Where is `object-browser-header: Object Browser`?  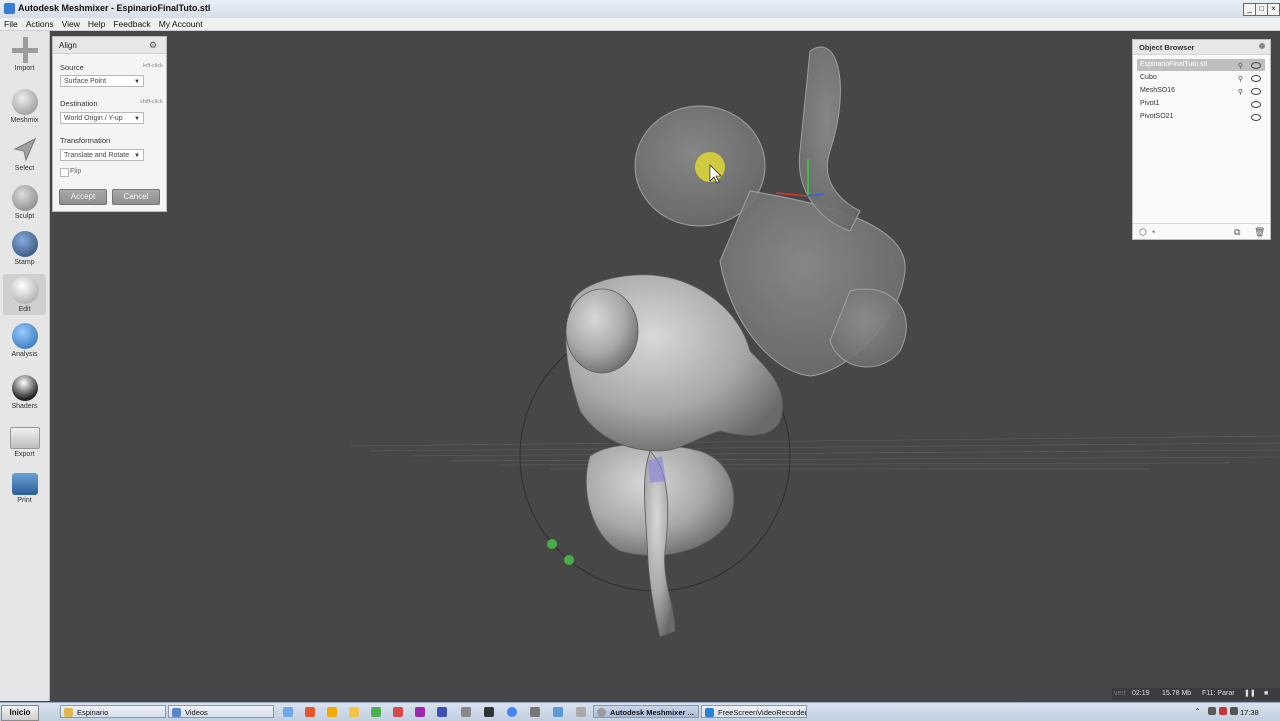
object-browser-header: Object Browser is located at coordinates (1201, 47).